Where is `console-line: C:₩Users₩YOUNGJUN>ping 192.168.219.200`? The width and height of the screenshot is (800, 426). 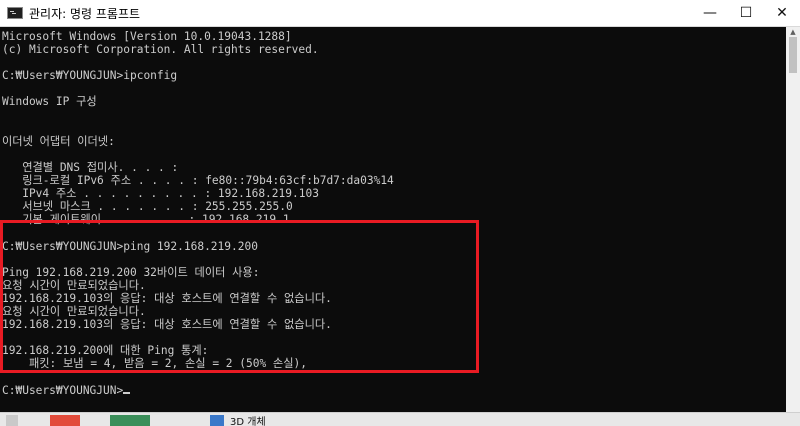 console-line: C:₩Users₩YOUNGJUN>ping 192.168.219.200 is located at coordinates (130, 246).